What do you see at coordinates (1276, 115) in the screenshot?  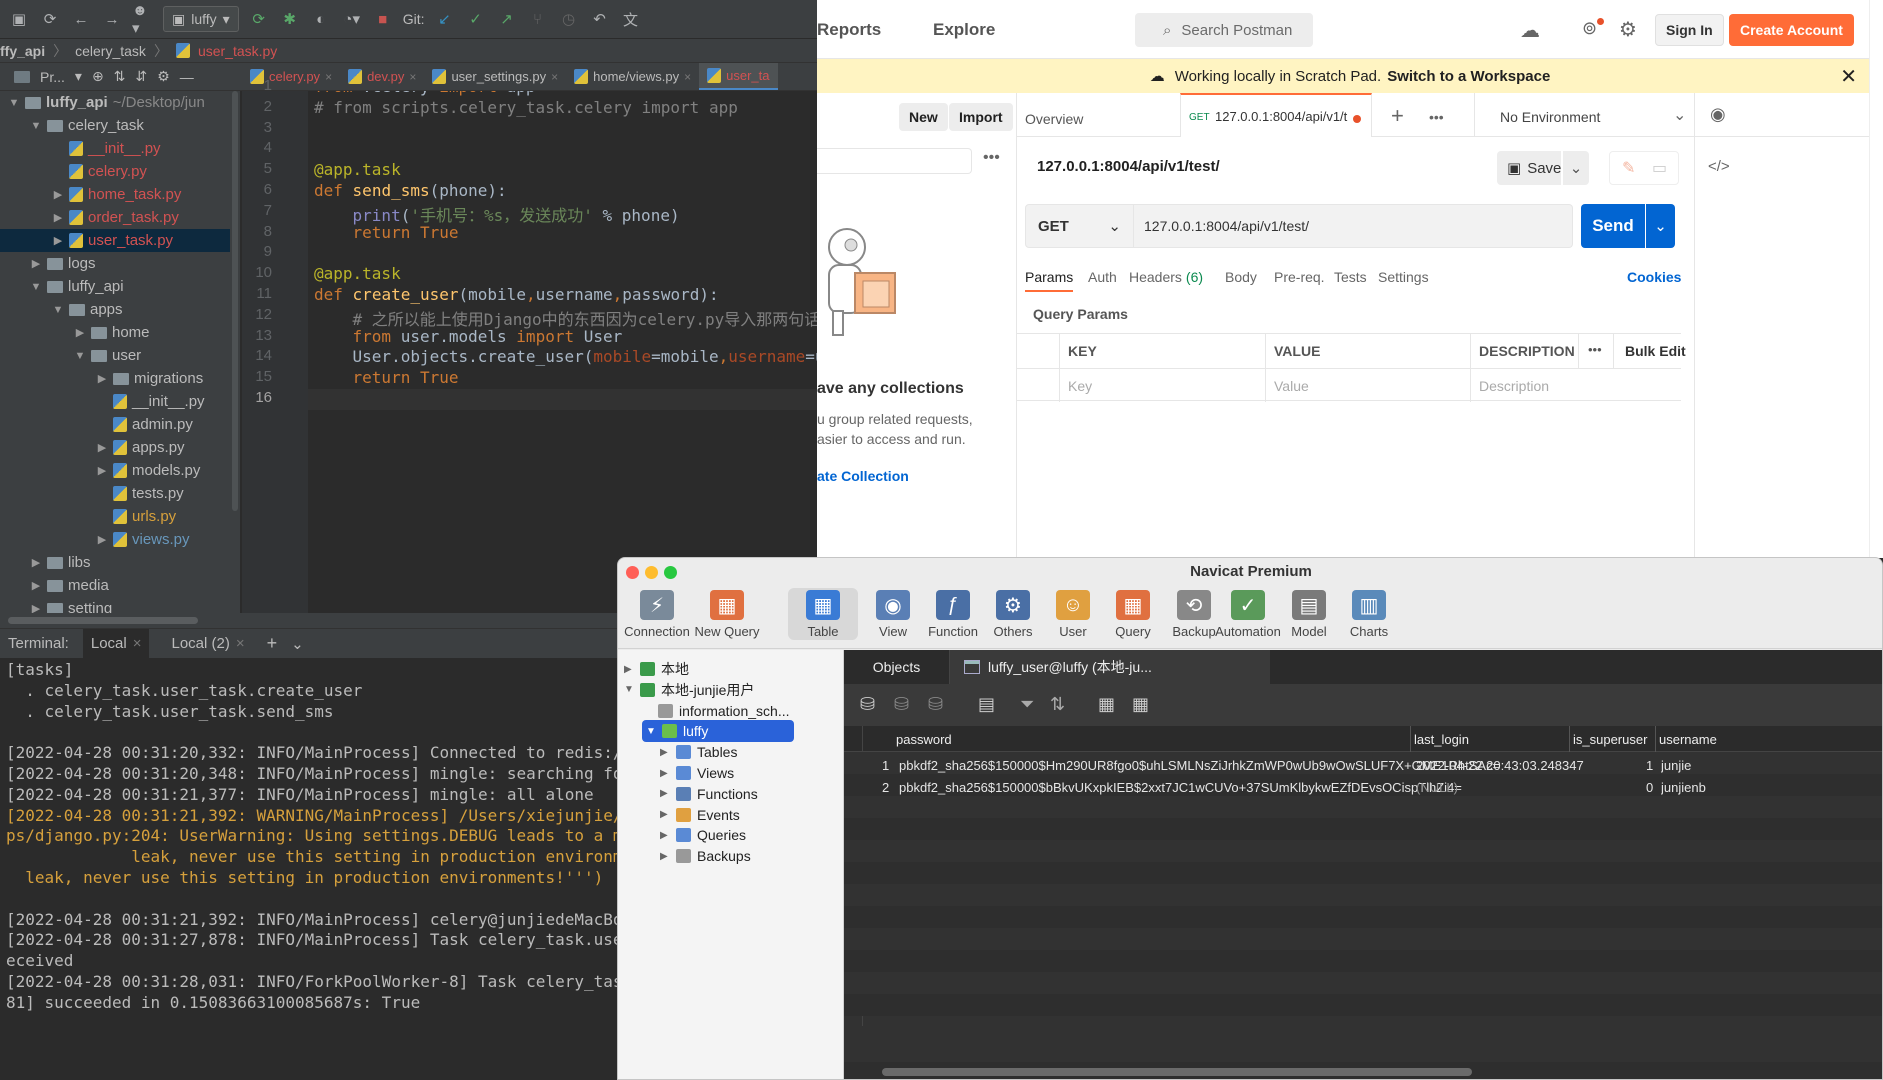 I see `tab-request: GET 127.0.0.1:8004/api/v1/t` at bounding box center [1276, 115].